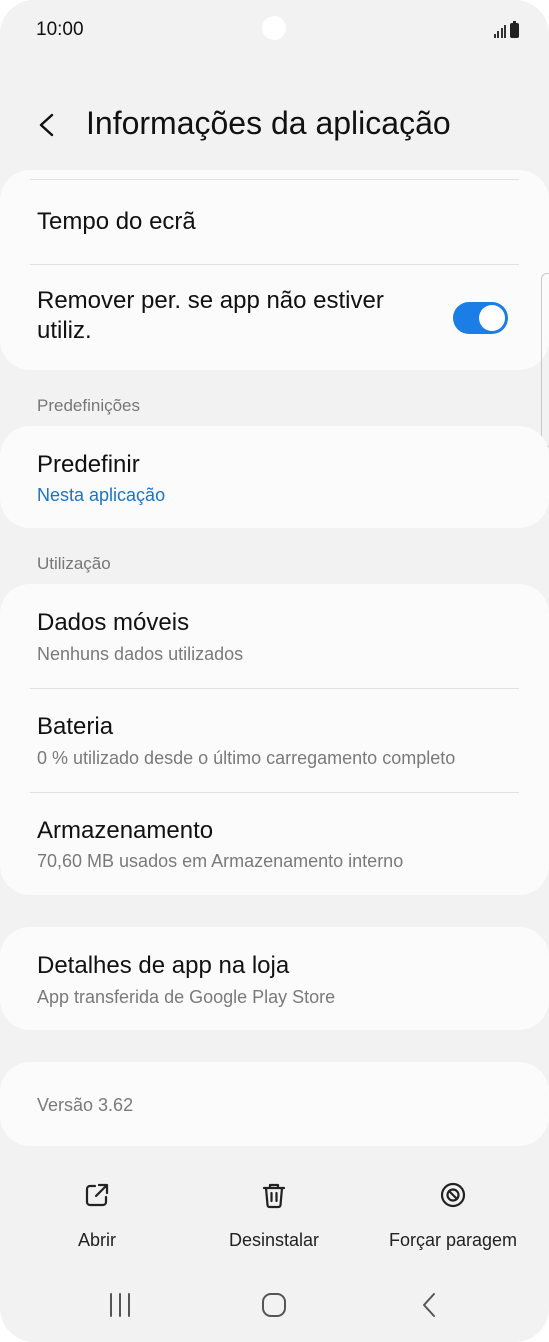  Describe the element at coordinates (125, 830) in the screenshot. I see `storage-title: Armazenamento` at that location.